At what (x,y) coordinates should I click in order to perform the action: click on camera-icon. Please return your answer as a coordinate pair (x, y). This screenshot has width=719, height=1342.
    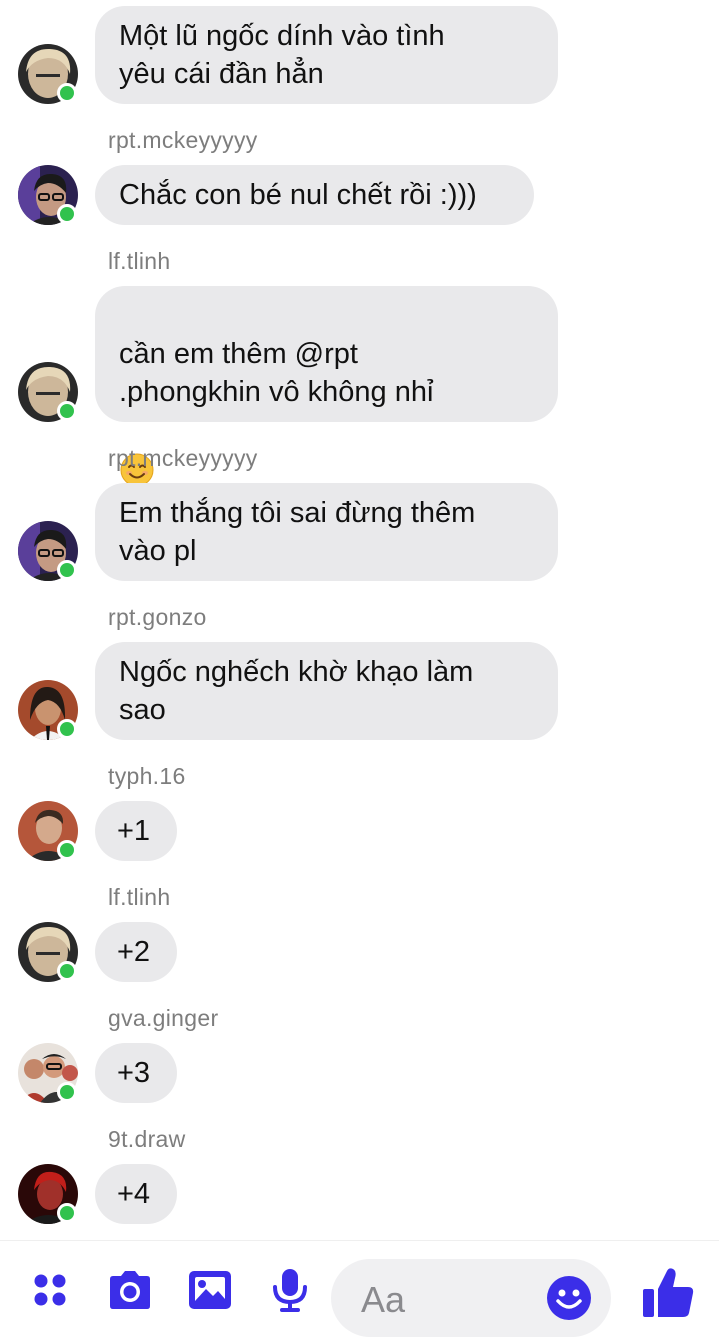
    Looking at the image, I should click on (130, 1290).